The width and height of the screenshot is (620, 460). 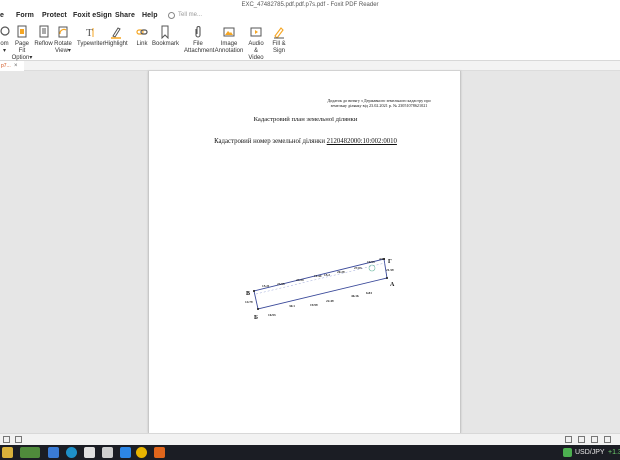 What do you see at coordinates (361, 141) in the screenshot?
I see `cadastral-number: 2120482000:10:002:0010` at bounding box center [361, 141].